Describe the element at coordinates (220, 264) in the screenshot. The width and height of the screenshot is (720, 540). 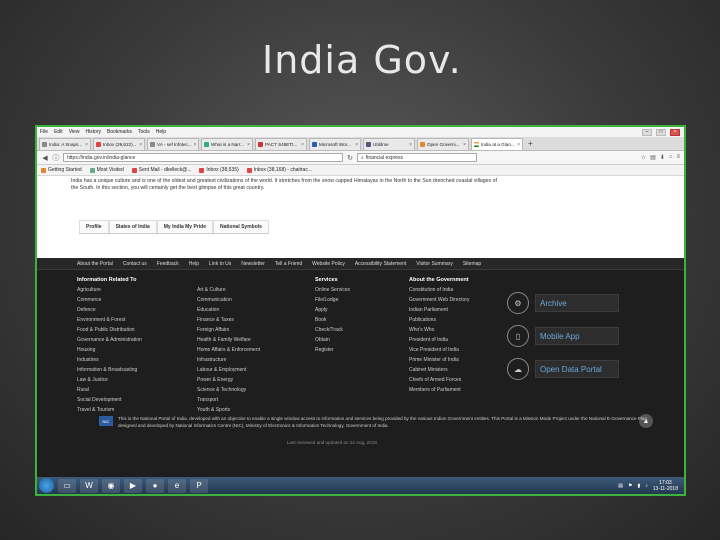
I see `footer-link: Link to Us` at that location.